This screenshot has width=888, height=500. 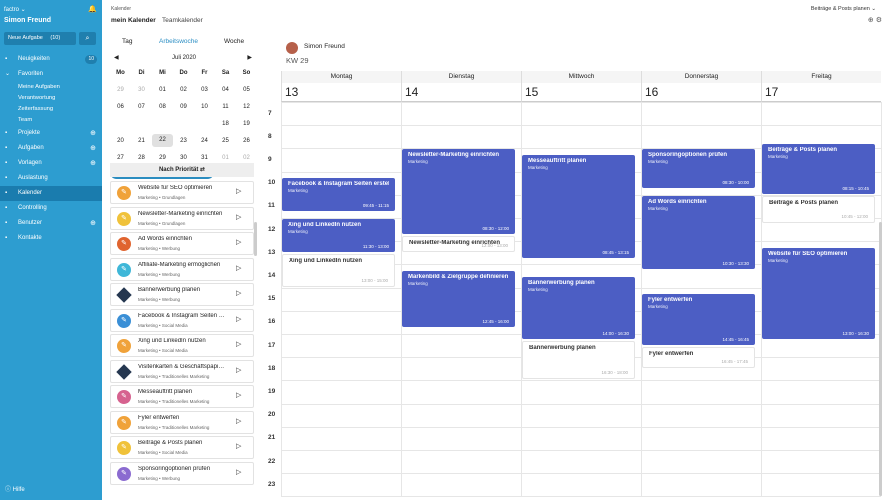 I want to click on sidebar-item-benutzer: ▪ Benutzer ⊕, so click(x=51, y=223).